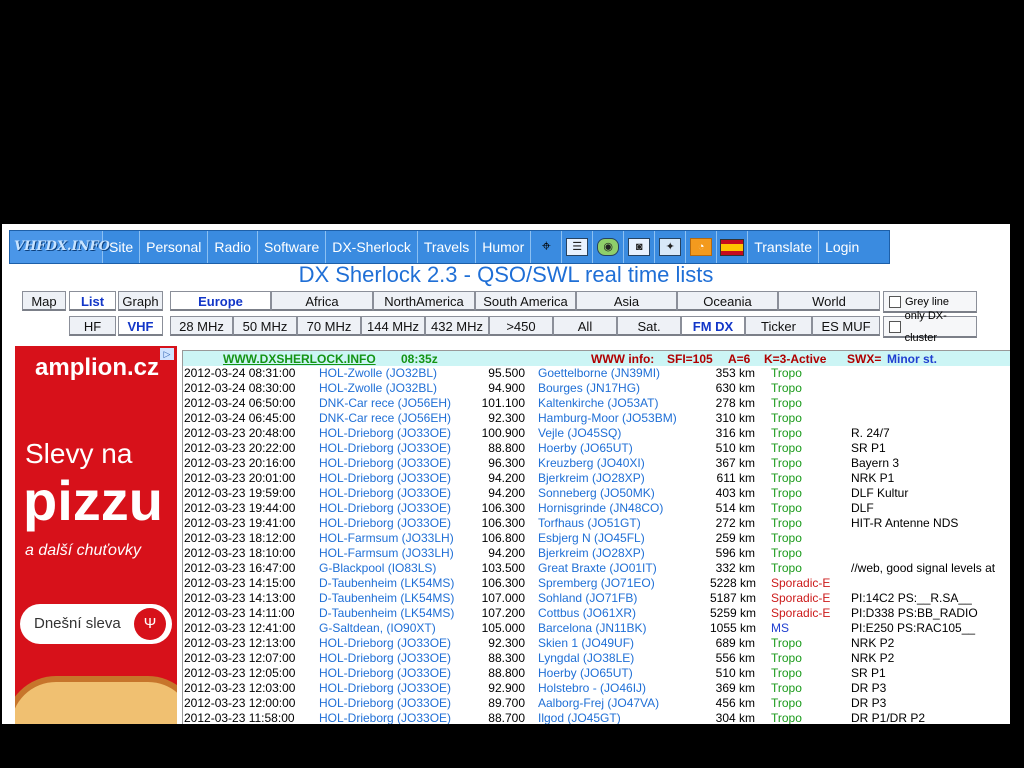 This screenshot has height=768, width=1024. Describe the element at coordinates (92, 326) in the screenshot. I see `tab-hf: HF` at that location.